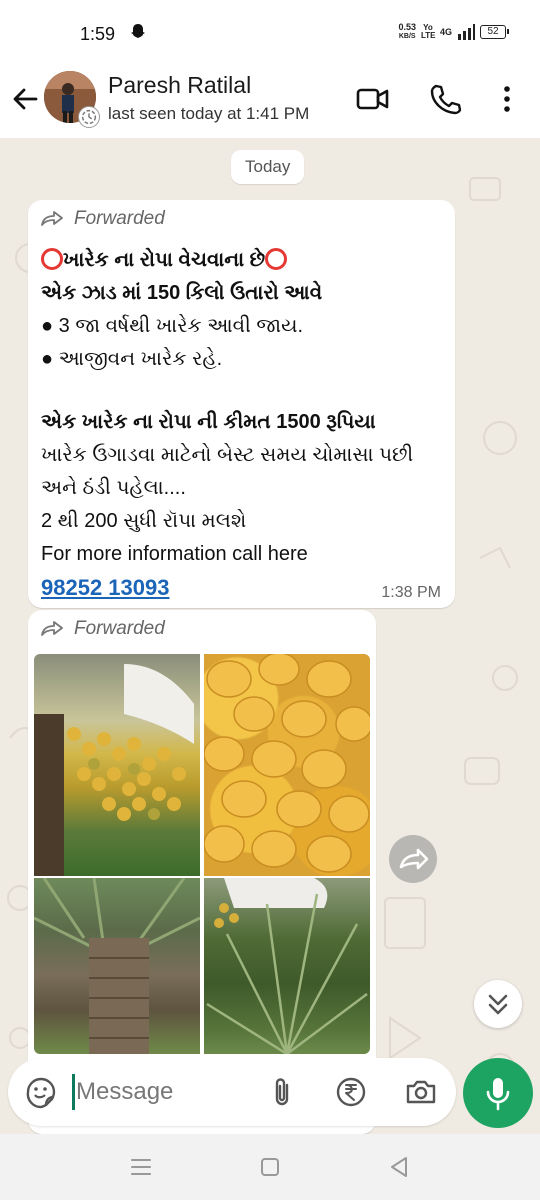 This screenshot has height=1200, width=540. Describe the element at coordinates (421, 1092) in the screenshot. I see `camera-icon` at that location.